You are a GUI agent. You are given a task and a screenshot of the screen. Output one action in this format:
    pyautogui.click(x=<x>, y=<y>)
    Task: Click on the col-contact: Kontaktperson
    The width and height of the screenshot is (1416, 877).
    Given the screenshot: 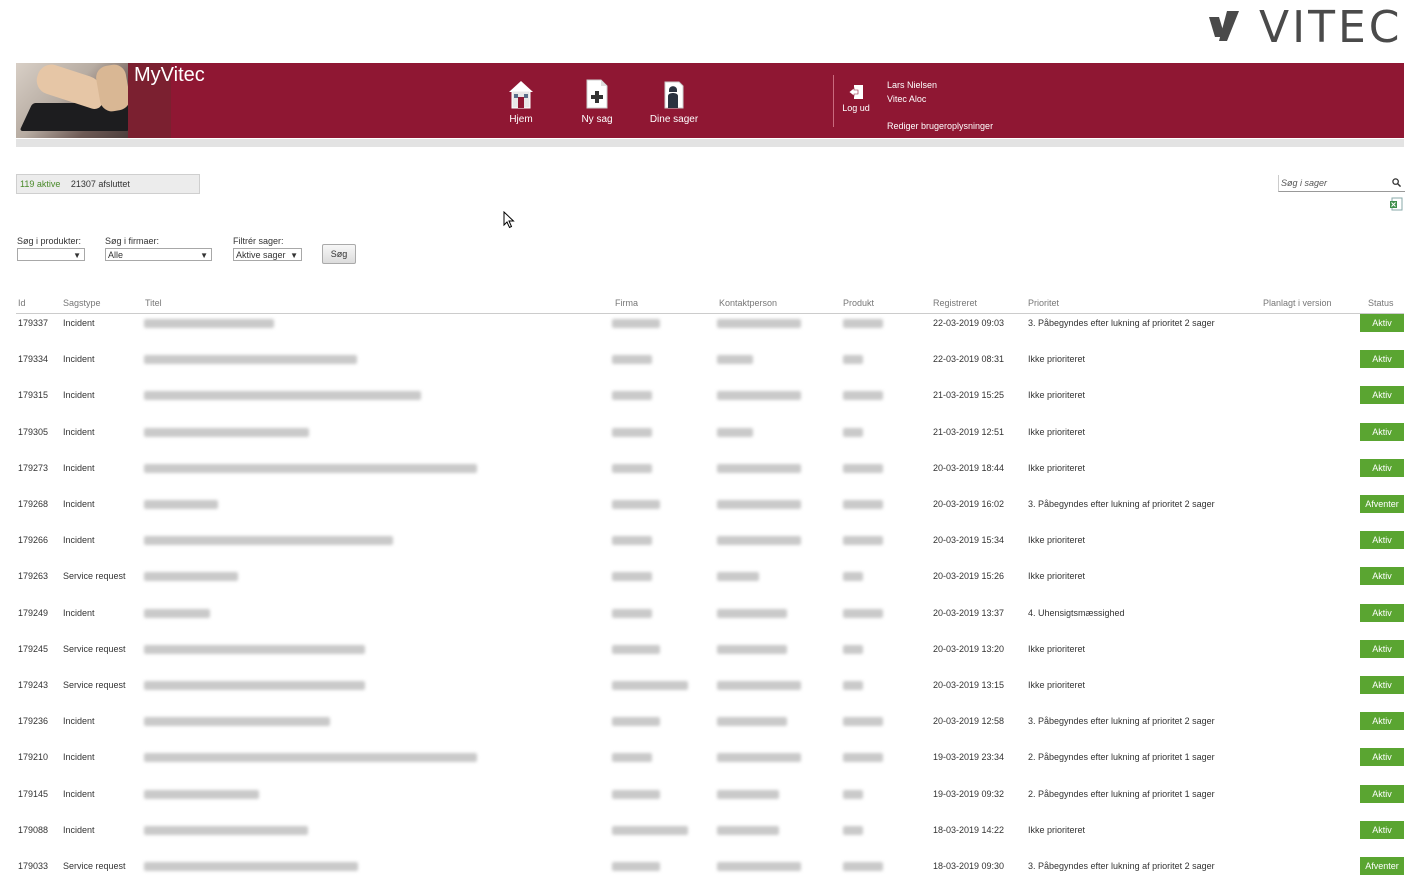 What is the action you would take?
    pyautogui.click(x=748, y=303)
    